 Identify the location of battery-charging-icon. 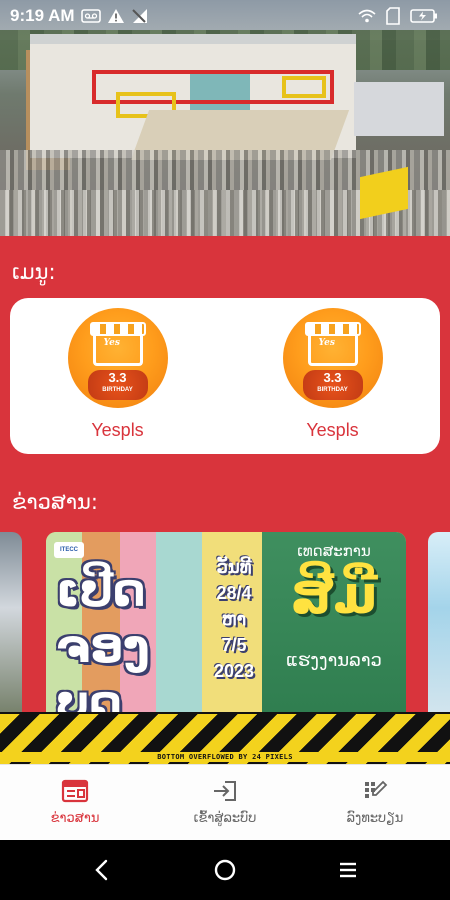
(424, 16).